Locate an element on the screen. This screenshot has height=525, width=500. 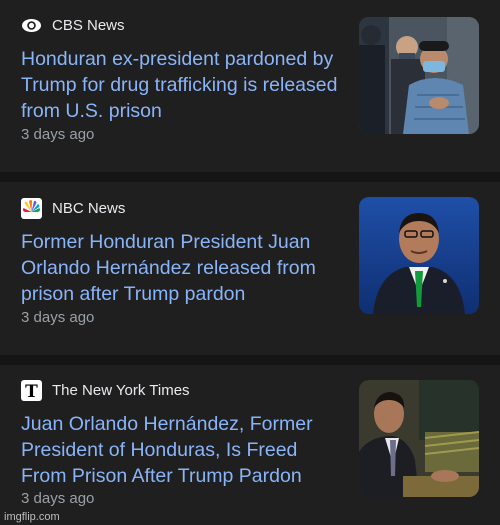
source-row: NBC News is located at coordinates (73, 208).